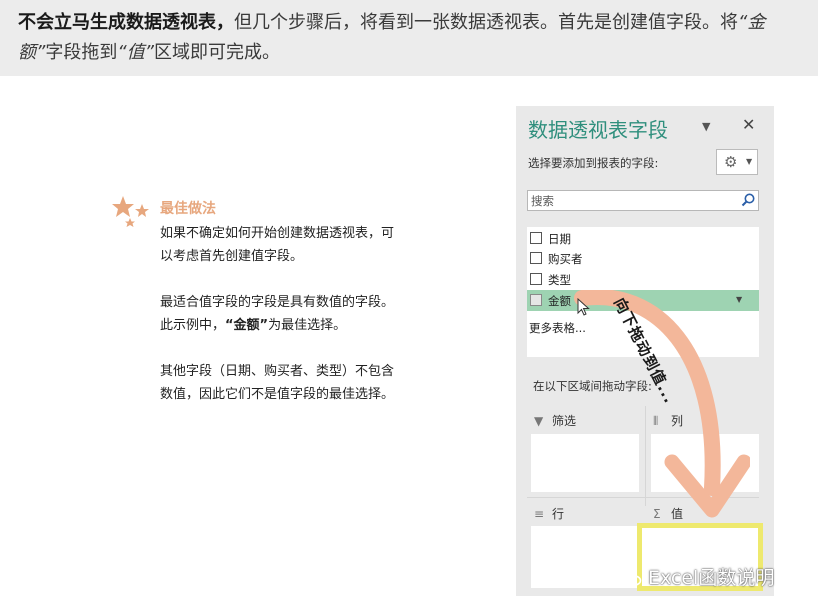 This screenshot has width=818, height=612. Describe the element at coordinates (643, 238) in the screenshot. I see `field-date: 日期` at that location.